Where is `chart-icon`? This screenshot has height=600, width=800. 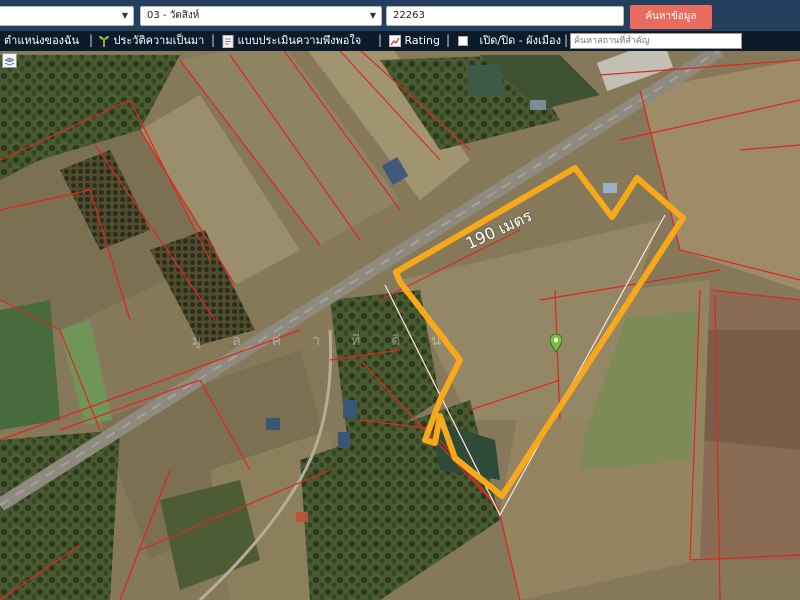
chart-icon is located at coordinates (395, 41).